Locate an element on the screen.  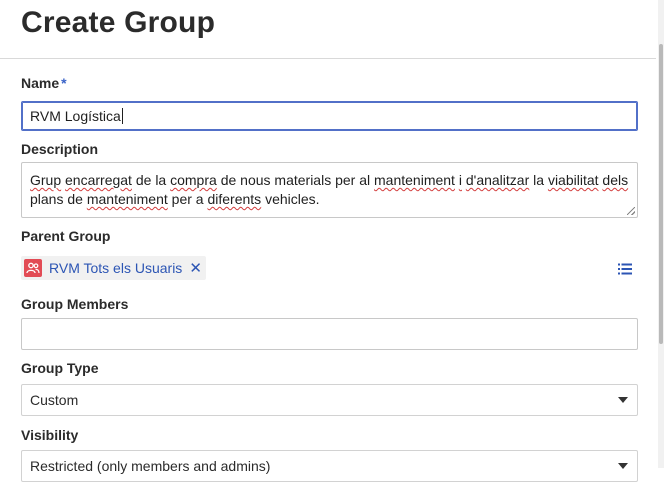
parent-group-name: RVM Tots els Usuaris is located at coordinates (116, 268).